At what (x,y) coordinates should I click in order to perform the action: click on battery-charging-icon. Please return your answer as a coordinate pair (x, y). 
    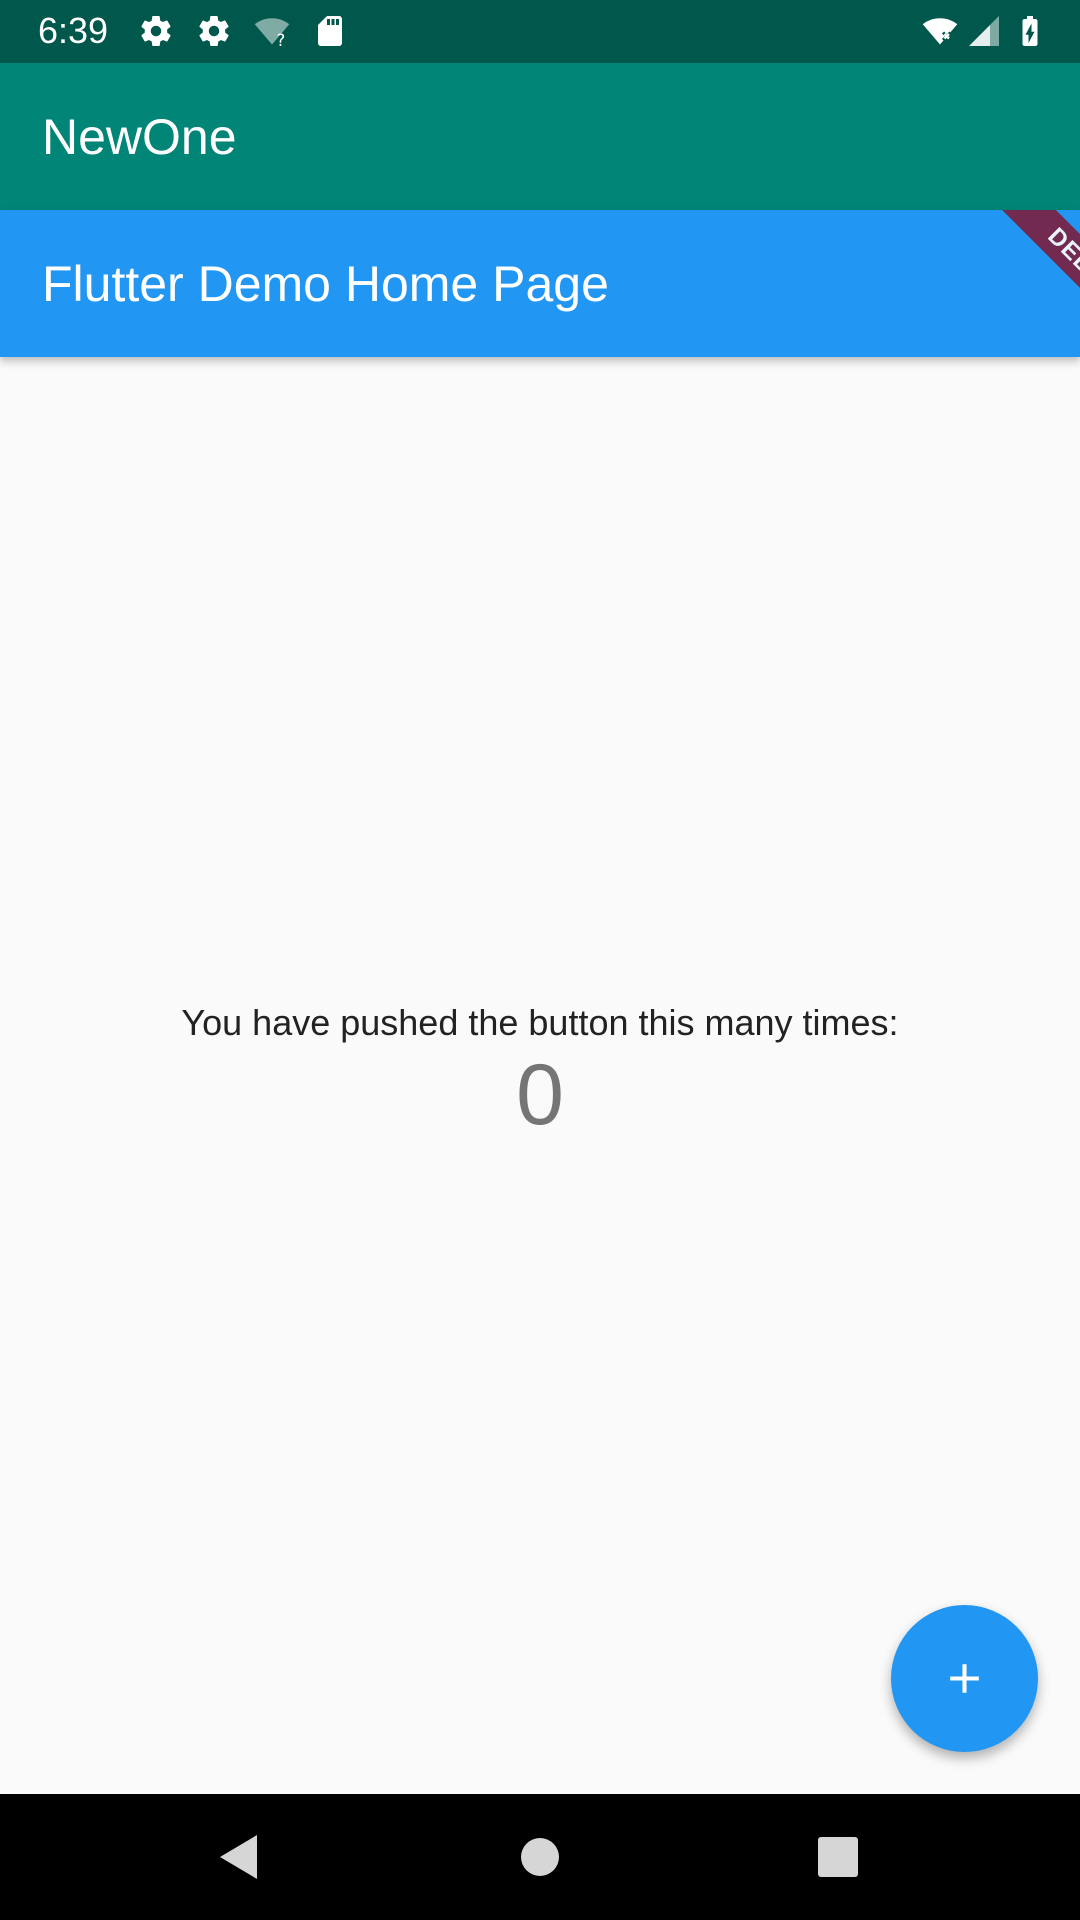
    Looking at the image, I should click on (1030, 31).